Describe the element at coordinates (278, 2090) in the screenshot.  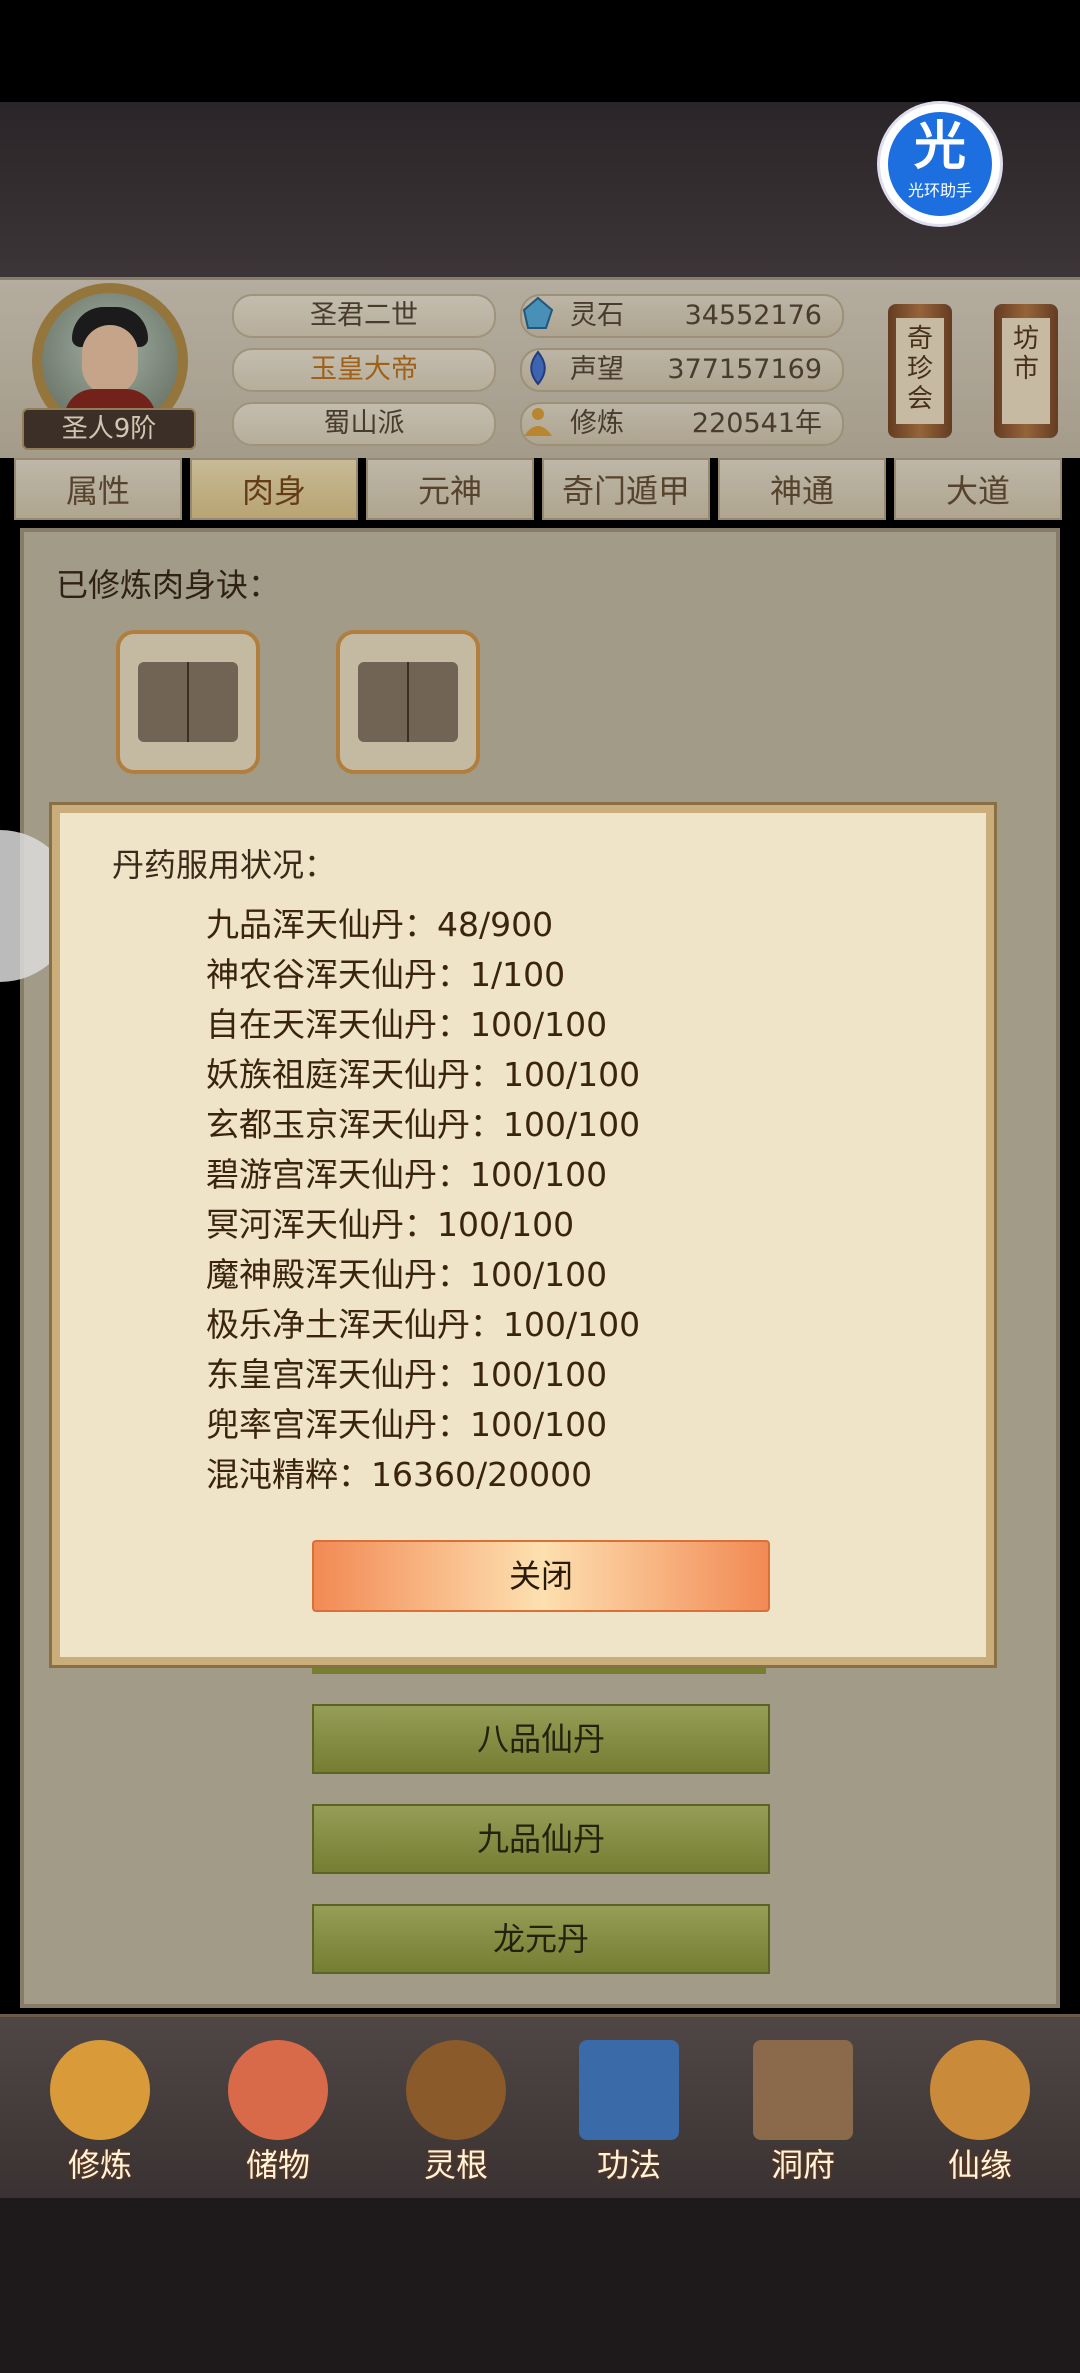
I see `storage-bag-icon` at that location.